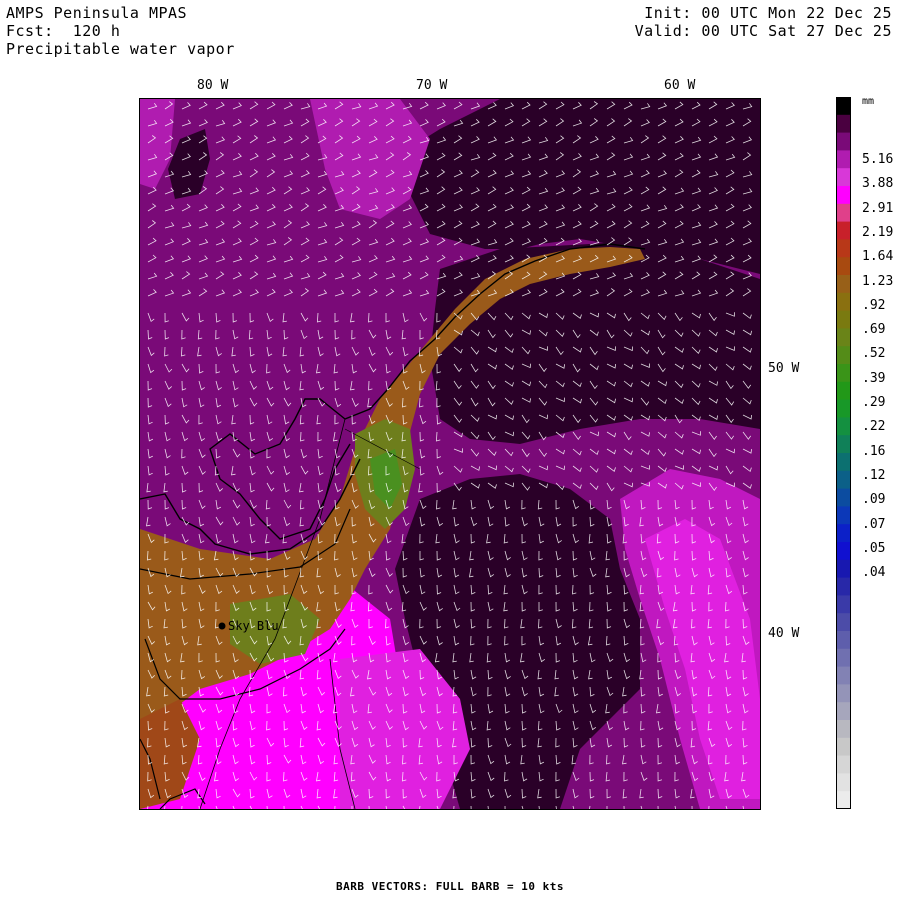 The height and width of the screenshot is (900, 900). What do you see at coordinates (768, 13) in the screenshot?
I see `init-time: Init: 00 UTC Mon 22 Dec 25` at bounding box center [768, 13].